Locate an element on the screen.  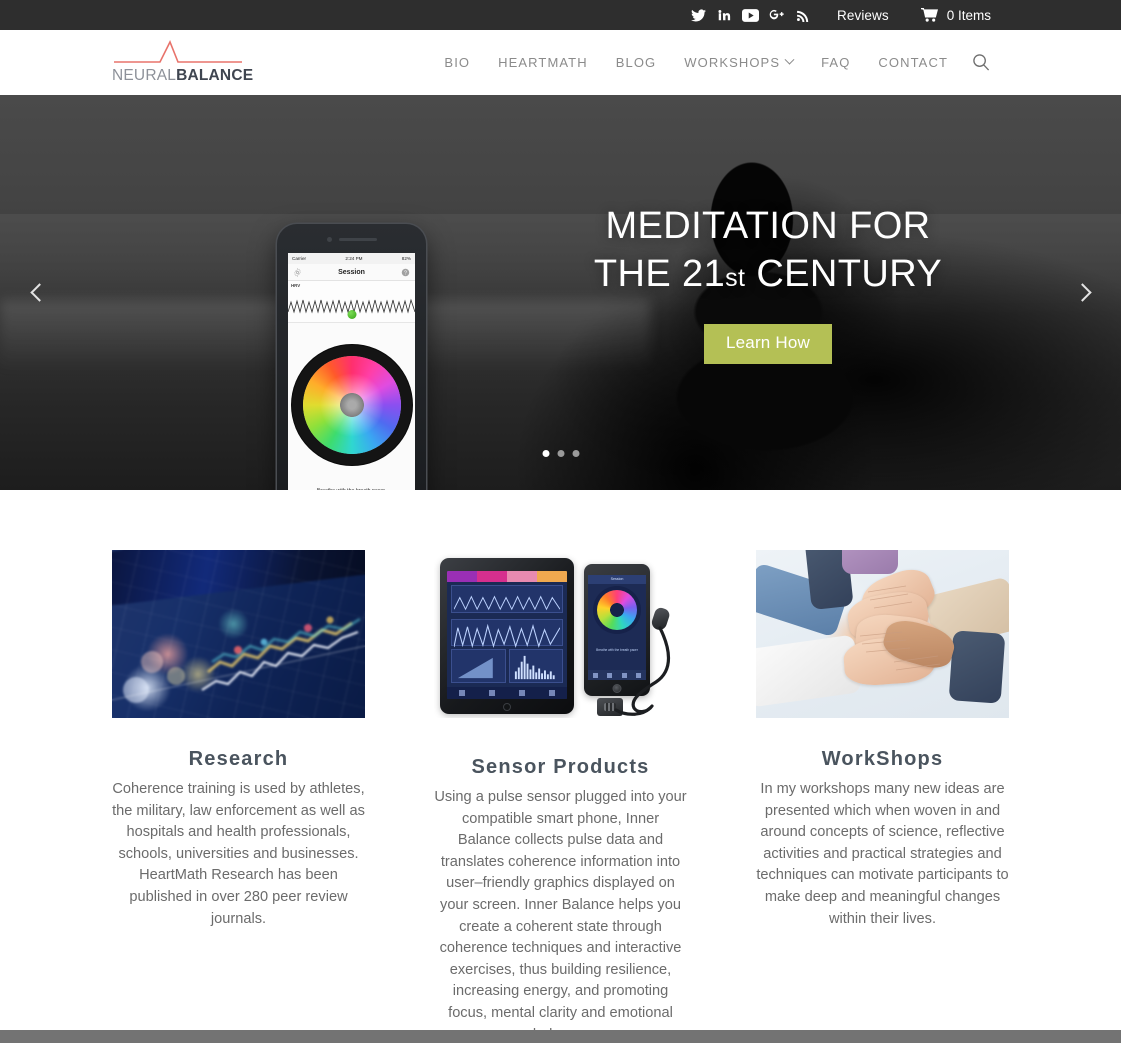
nav-item-bio-label: BIO is located at coordinates (457, 62).